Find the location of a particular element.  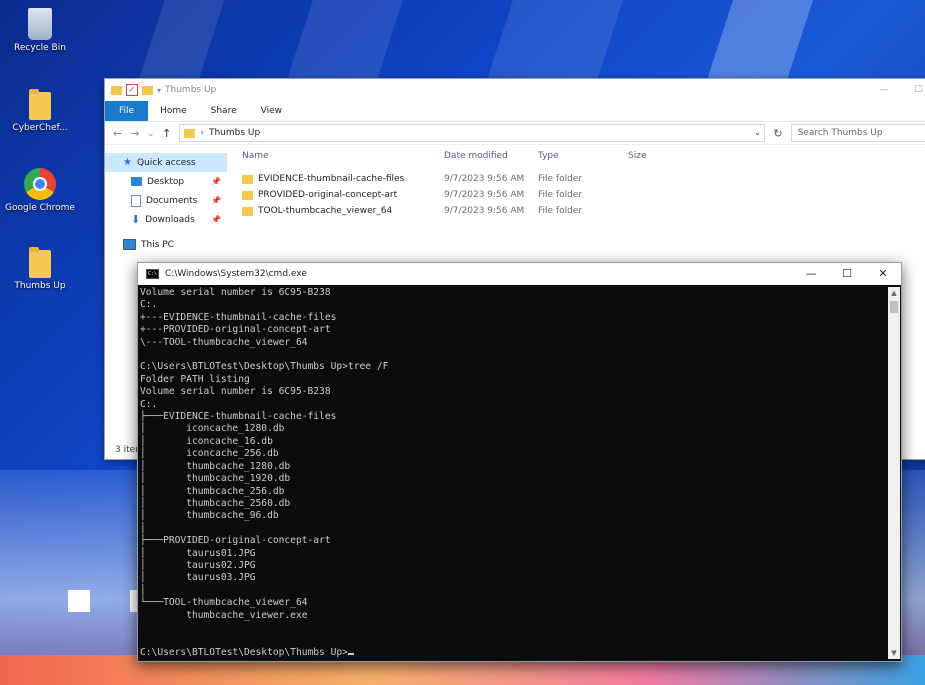

terminal-line: ├───PROVIDED-original-concept-art is located at coordinates (235, 541).